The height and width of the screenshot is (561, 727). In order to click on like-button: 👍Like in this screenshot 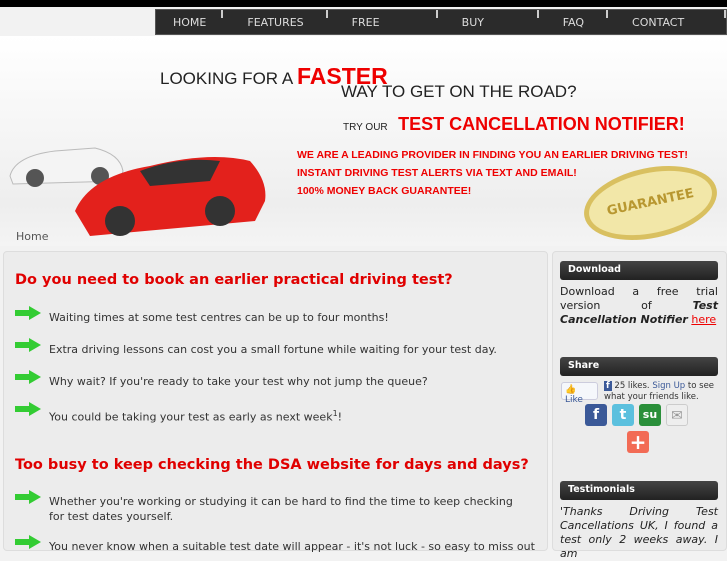, I will do `click(579, 393)`.